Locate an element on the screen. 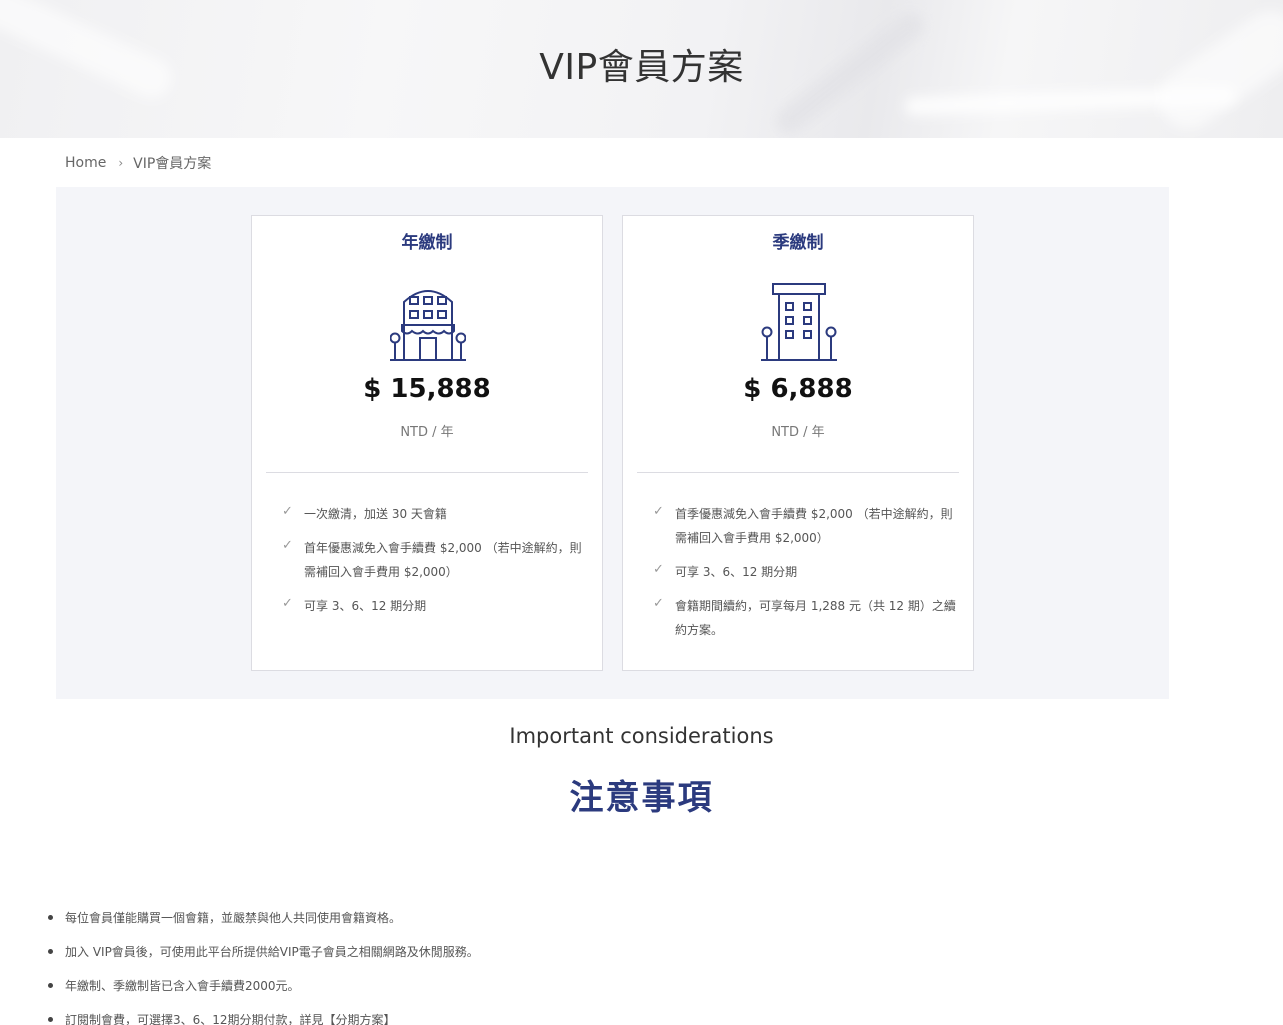 The width and height of the screenshot is (1283, 1025). list-item: 訂閱制會費，可選擇3、6、12期分期付款，詳見【分期方案】 is located at coordinates (263, 1013).